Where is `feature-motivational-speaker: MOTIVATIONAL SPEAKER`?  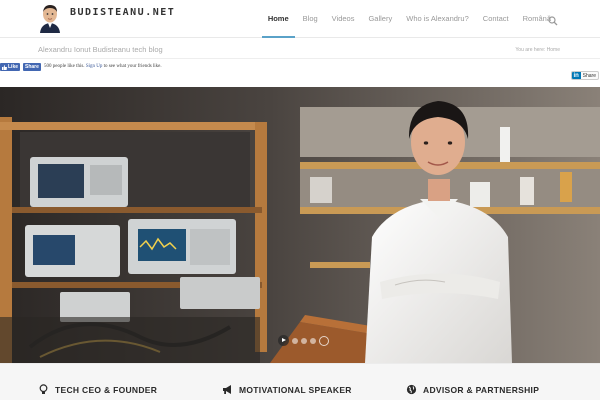 feature-motivational-speaker: MOTIVATIONAL SPEAKER is located at coordinates (287, 389).